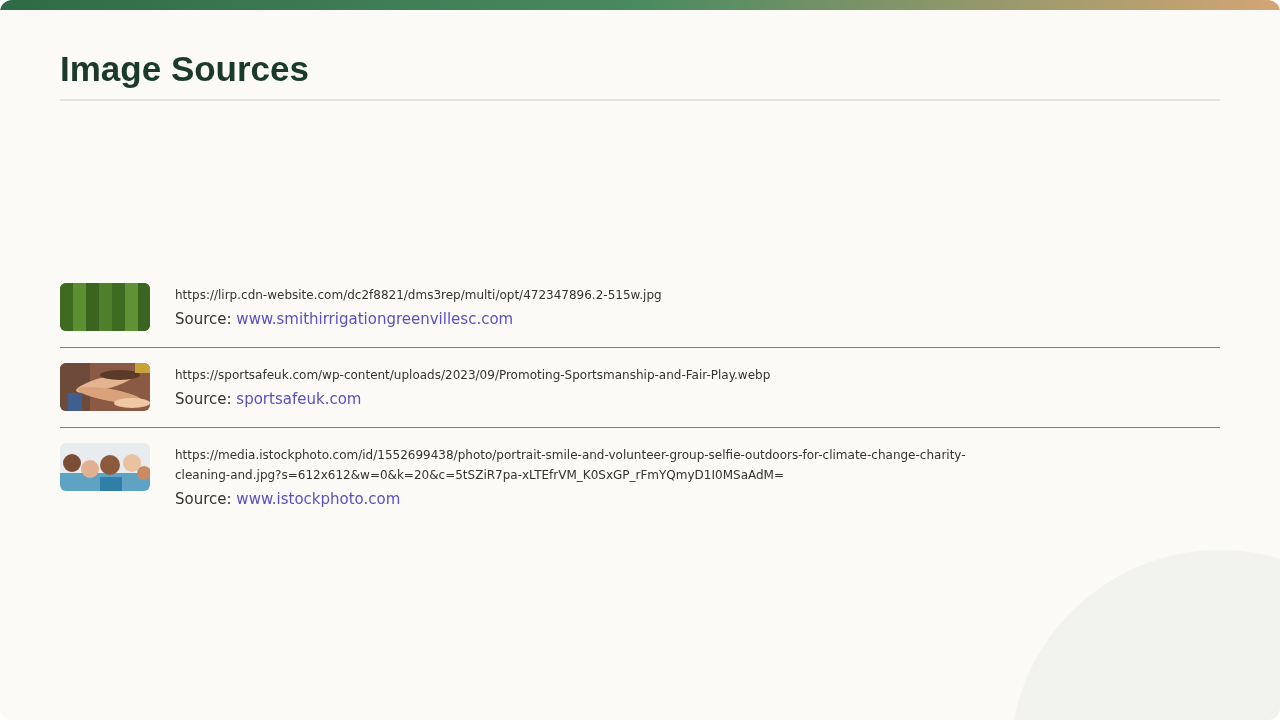 The height and width of the screenshot is (720, 1280). I want to click on source-link: www.istockphoto.com, so click(318, 499).